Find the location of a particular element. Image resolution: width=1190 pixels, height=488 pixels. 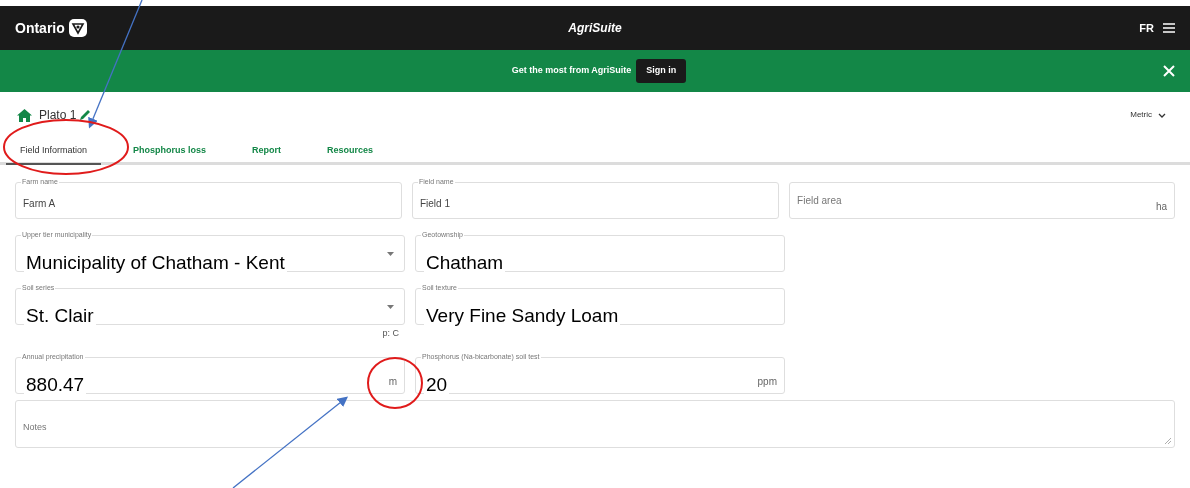

sign-in-button: Sign in is located at coordinates (661, 71).